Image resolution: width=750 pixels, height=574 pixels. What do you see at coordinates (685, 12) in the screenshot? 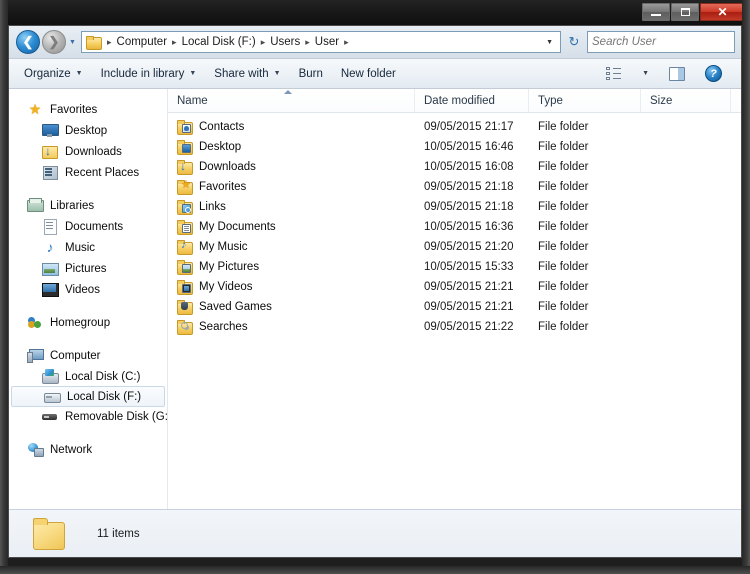
I see `maximize-button` at bounding box center [685, 12].